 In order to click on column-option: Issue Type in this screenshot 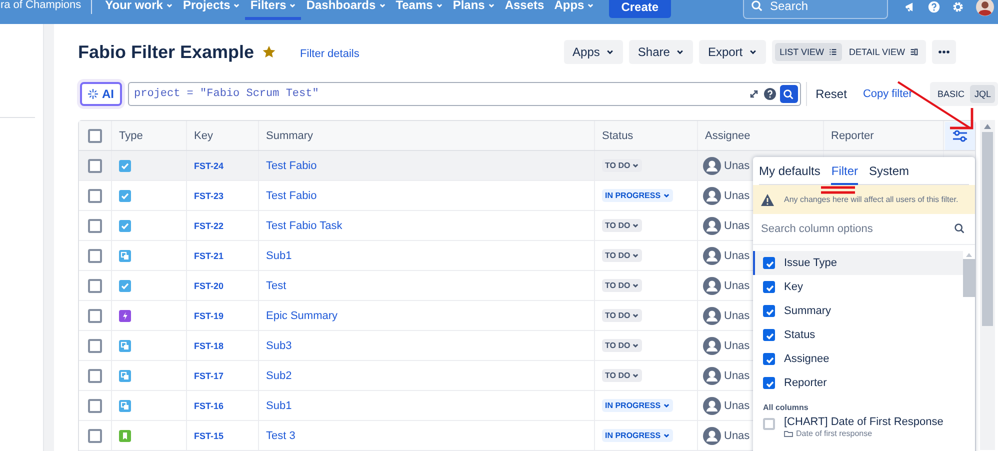, I will do `click(858, 263)`.